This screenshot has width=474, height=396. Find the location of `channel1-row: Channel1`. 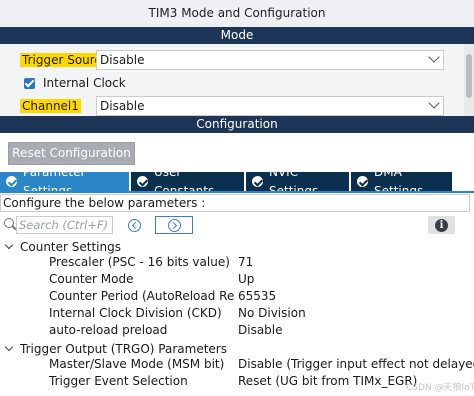

channel1-row: Channel1 is located at coordinates (50, 106).